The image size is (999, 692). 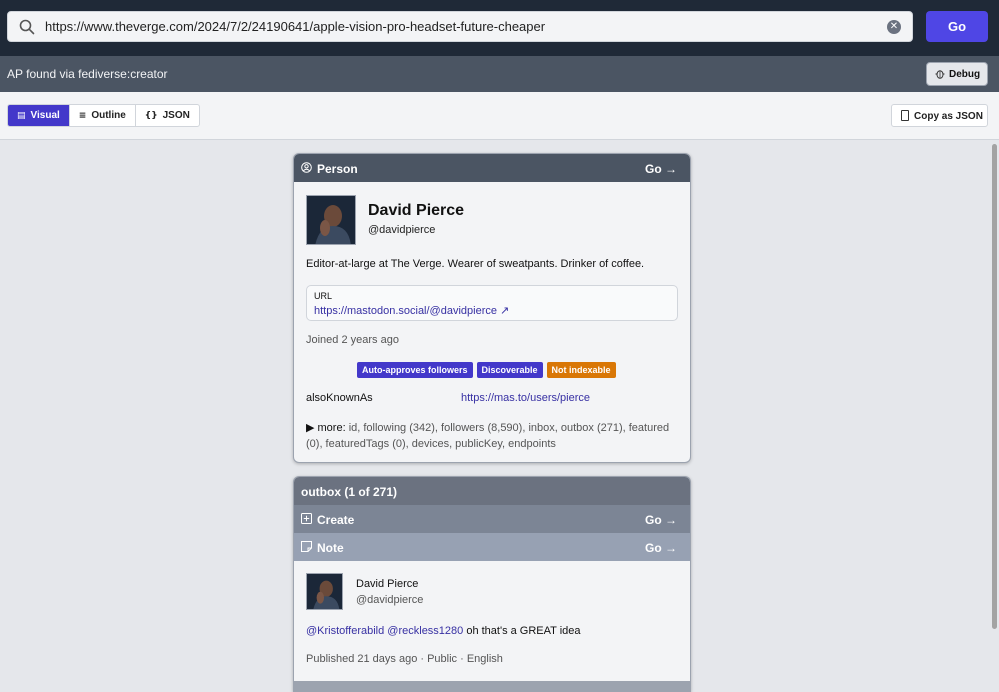 I want to click on note-header: Note Go →, so click(x=492, y=547).